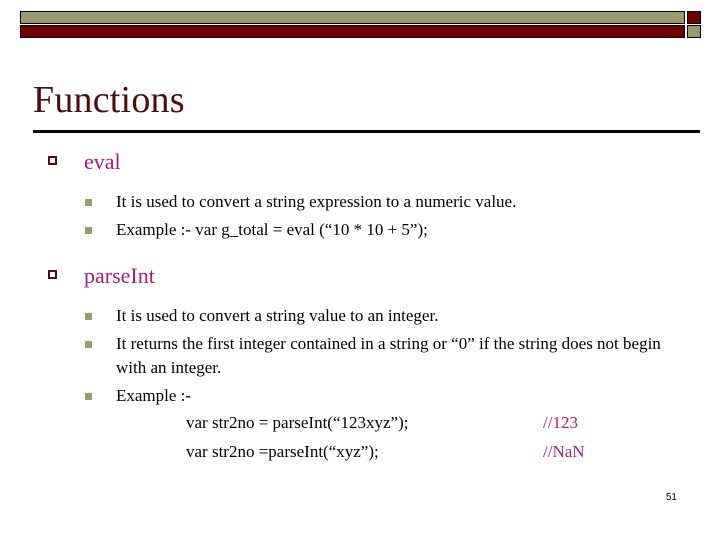 The width and height of the screenshot is (720, 540). What do you see at coordinates (360, 162) in the screenshot?
I see `bullet-level1-eval: eval` at bounding box center [360, 162].